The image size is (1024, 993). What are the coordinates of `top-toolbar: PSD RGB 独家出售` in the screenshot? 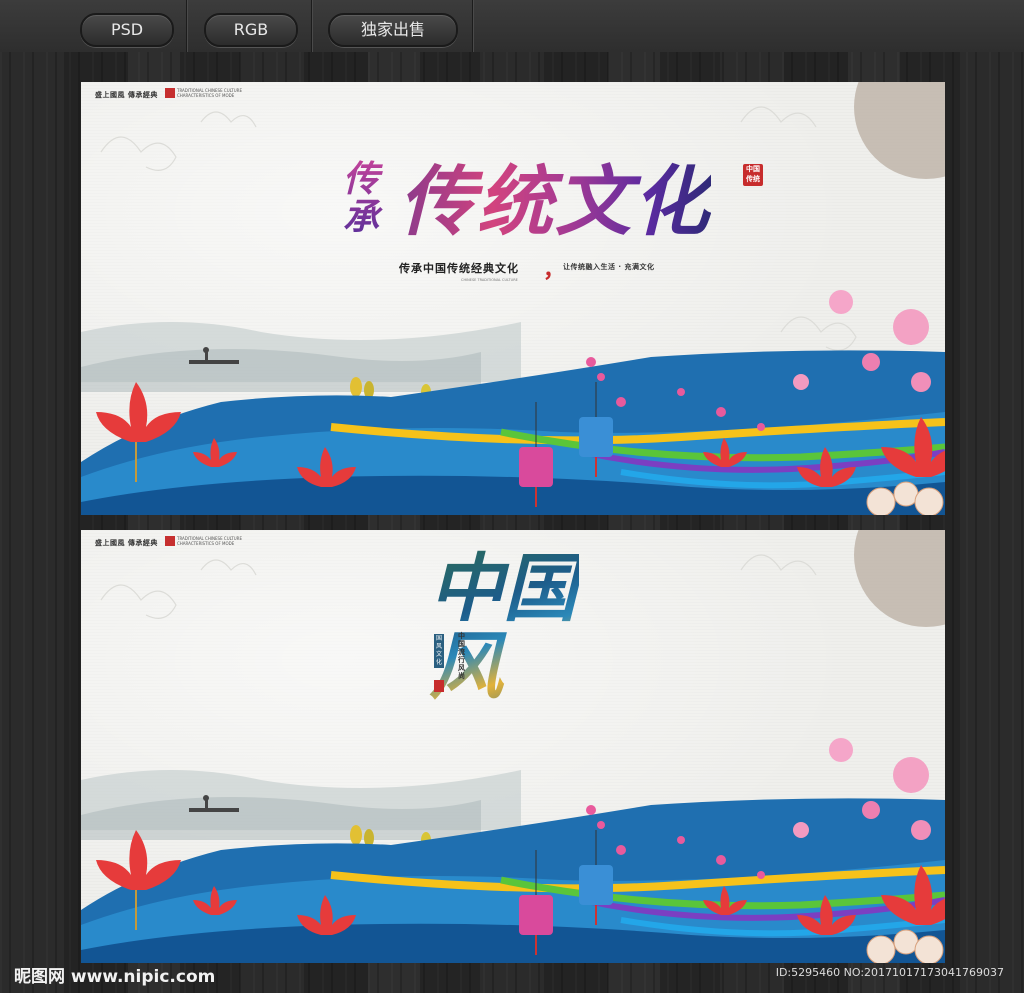 It's located at (512, 26).